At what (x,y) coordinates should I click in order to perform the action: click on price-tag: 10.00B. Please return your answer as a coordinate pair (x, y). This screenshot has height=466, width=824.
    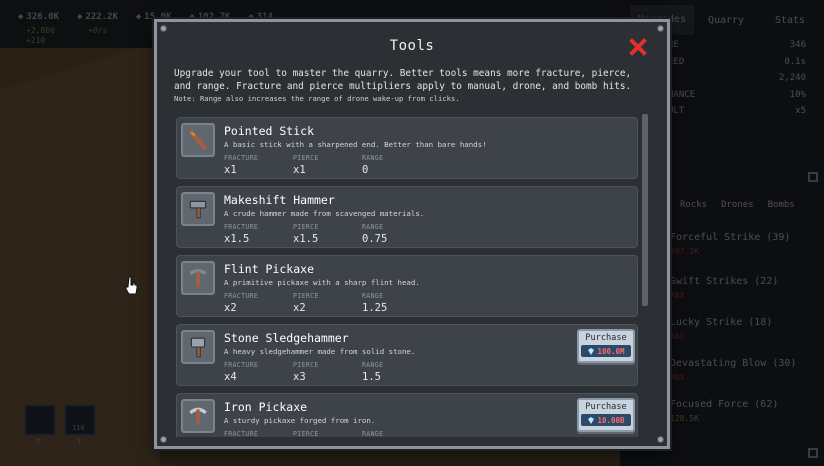
    Looking at the image, I should click on (606, 420).